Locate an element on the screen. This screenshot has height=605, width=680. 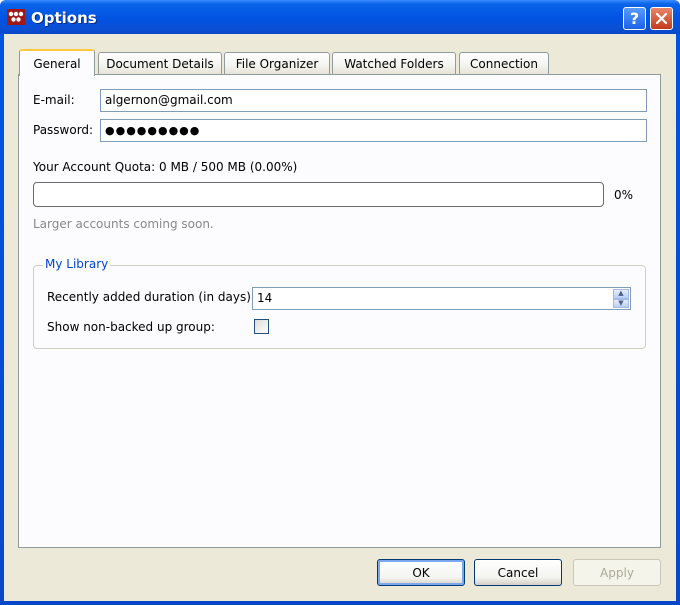
apply-button: Apply is located at coordinates (617, 572).